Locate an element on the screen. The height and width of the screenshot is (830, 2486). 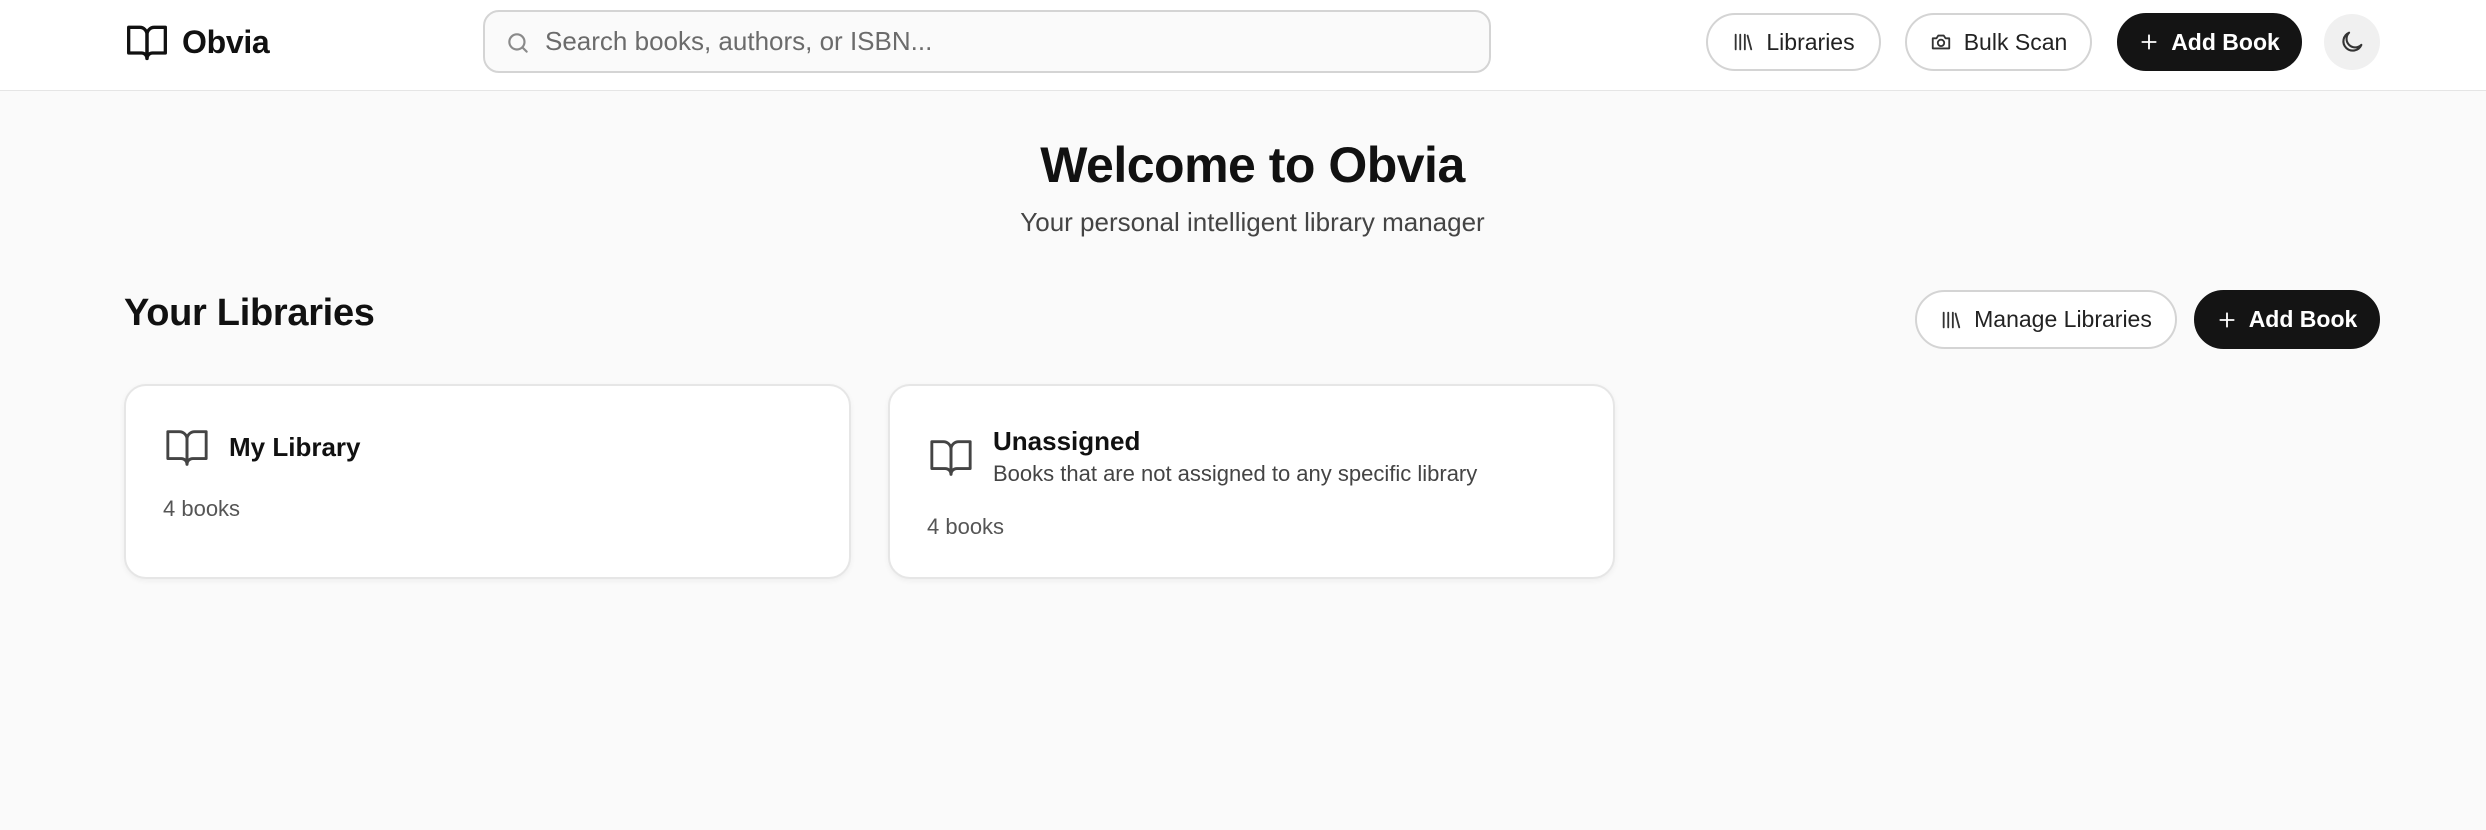
search-input is located at coordinates (987, 41).